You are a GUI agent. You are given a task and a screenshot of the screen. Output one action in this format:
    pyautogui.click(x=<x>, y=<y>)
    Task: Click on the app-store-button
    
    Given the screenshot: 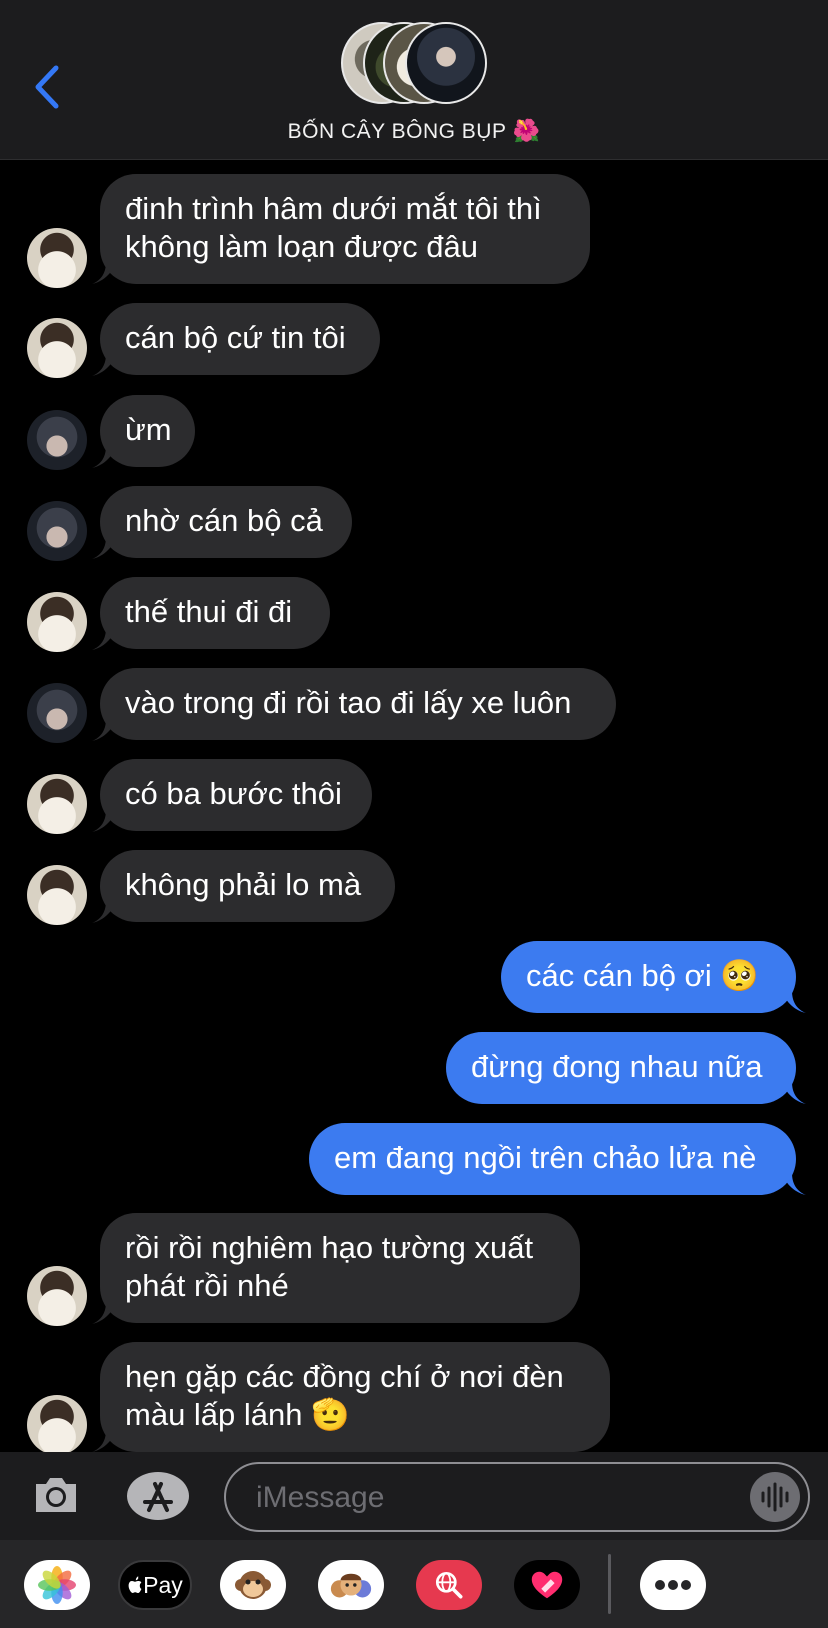 What is the action you would take?
    pyautogui.click(x=158, y=1496)
    